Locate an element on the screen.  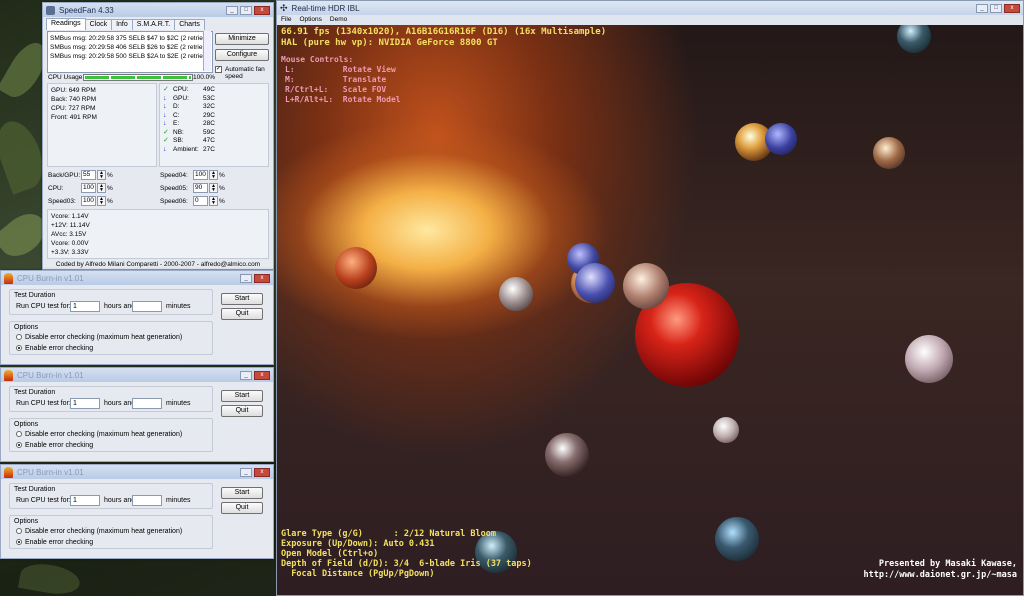
minimize-button: Minimize is located at coordinates (242, 39).